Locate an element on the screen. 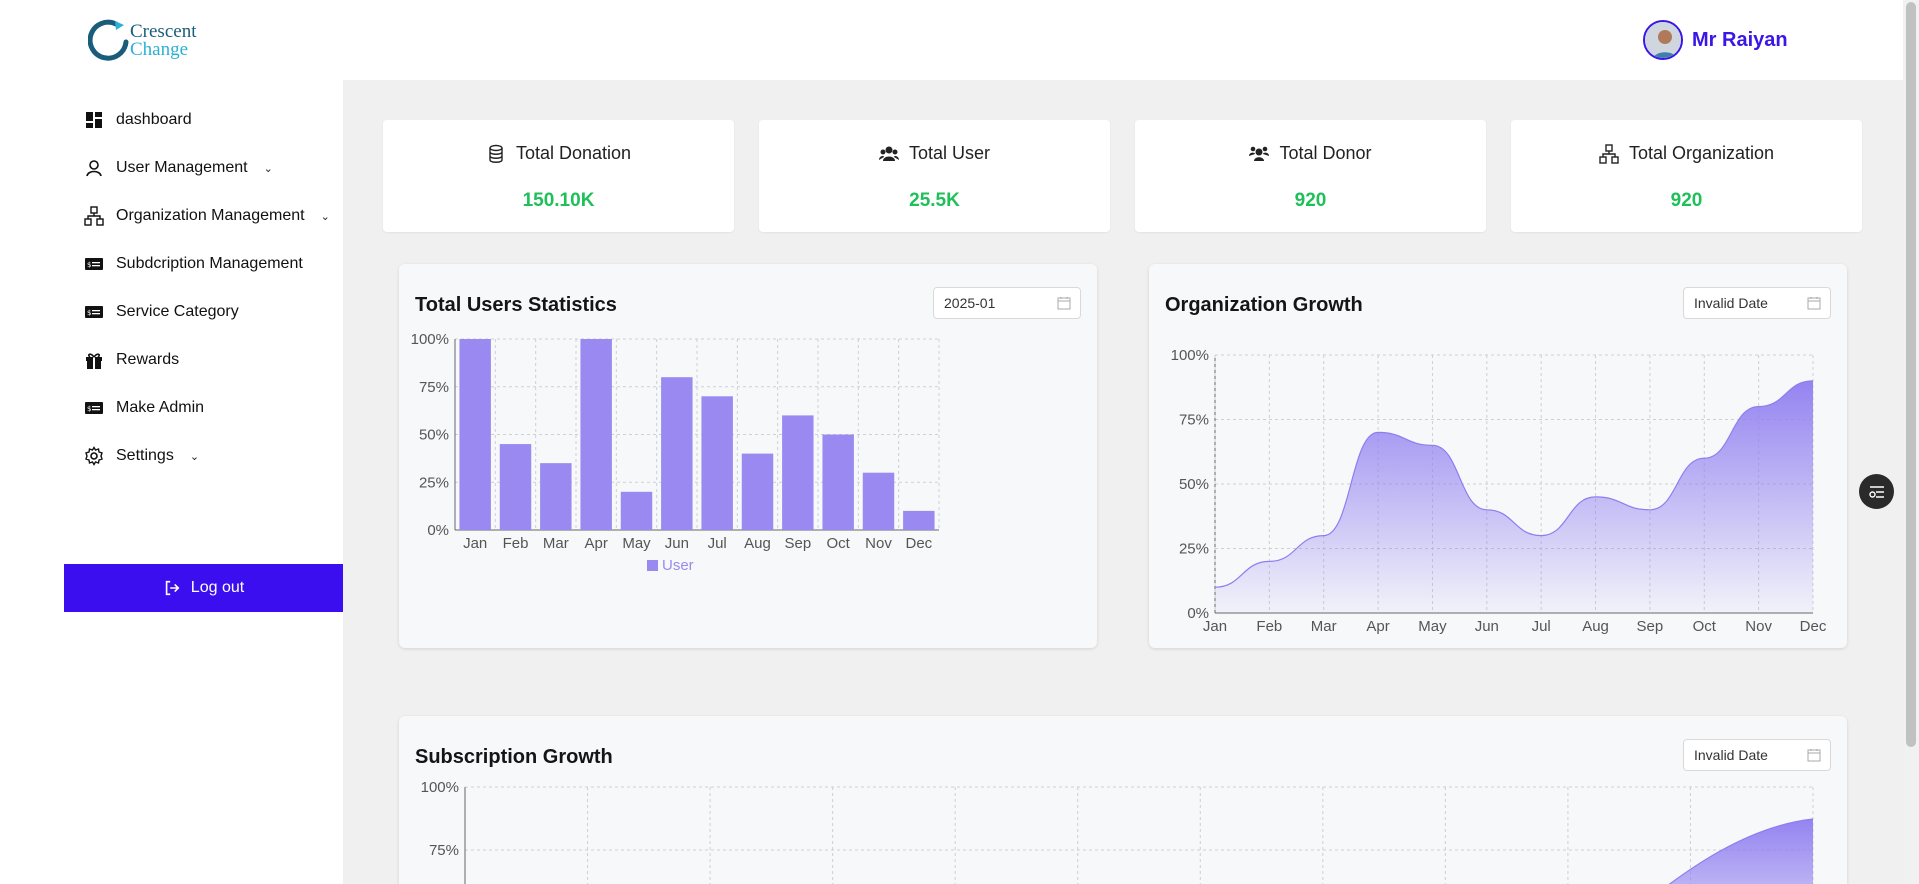 The height and width of the screenshot is (884, 1919). users-icon is located at coordinates (888, 153).